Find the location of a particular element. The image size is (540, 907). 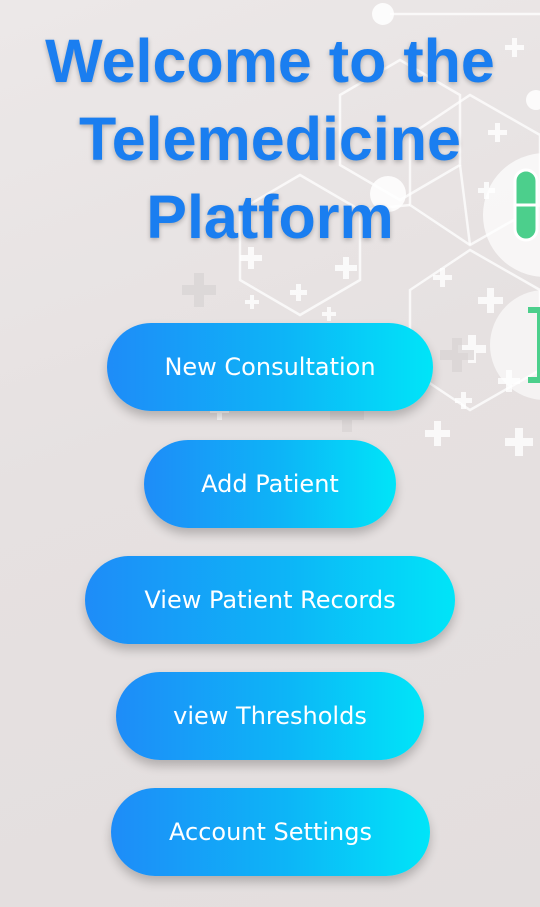

new-consultation-button: New Consultation is located at coordinates (270, 367).